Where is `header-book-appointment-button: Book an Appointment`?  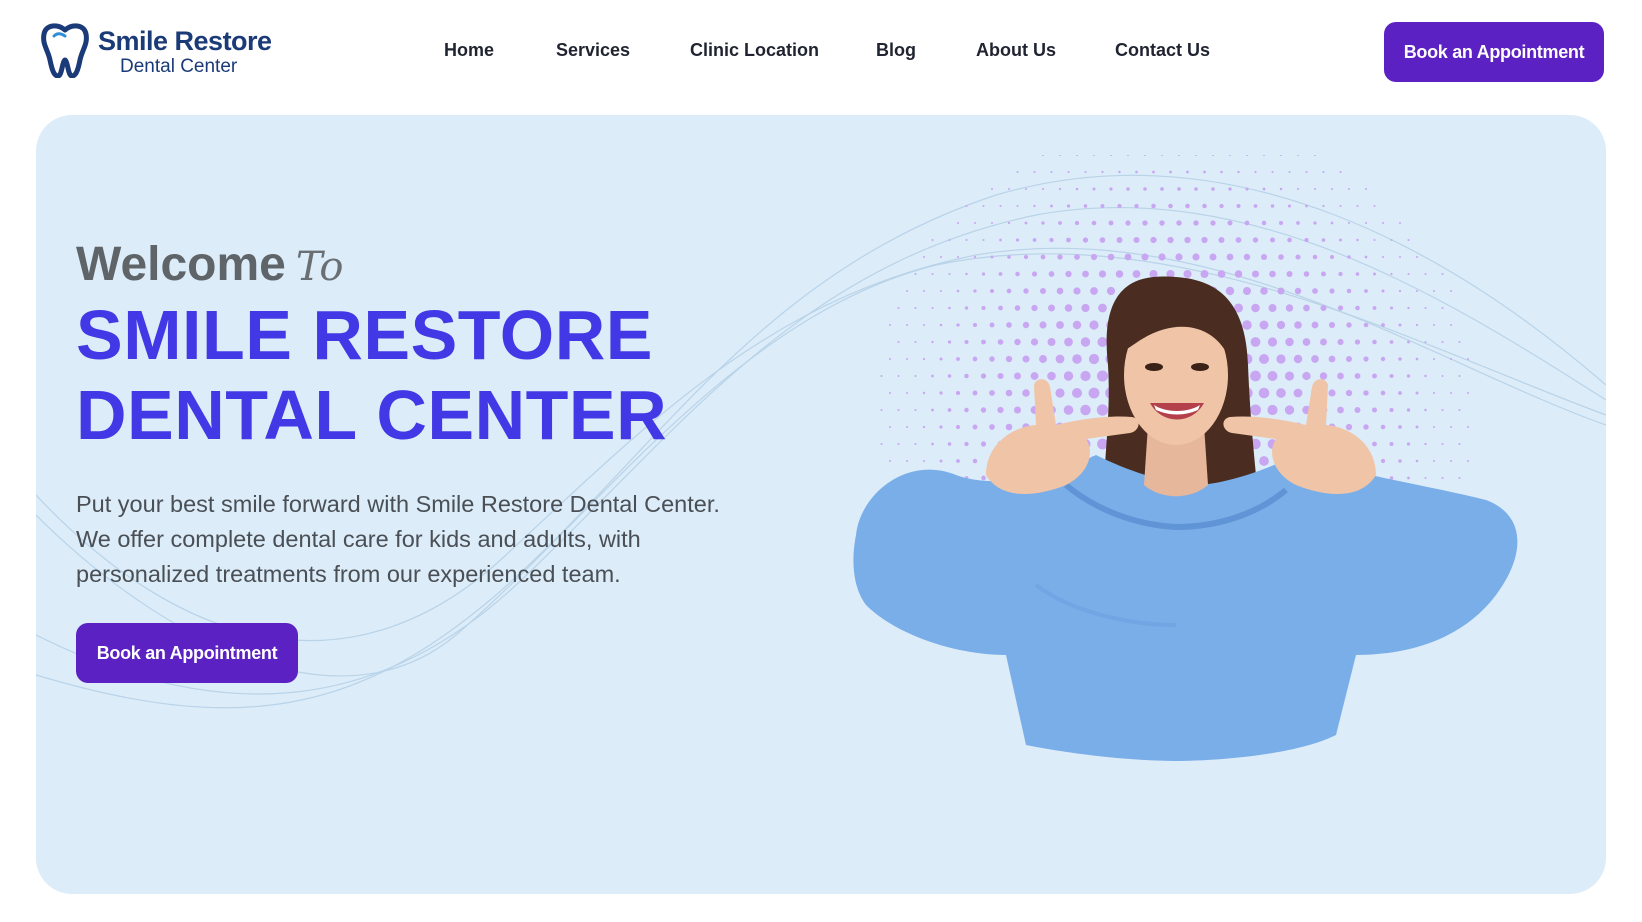 header-book-appointment-button: Book an Appointment is located at coordinates (1494, 52).